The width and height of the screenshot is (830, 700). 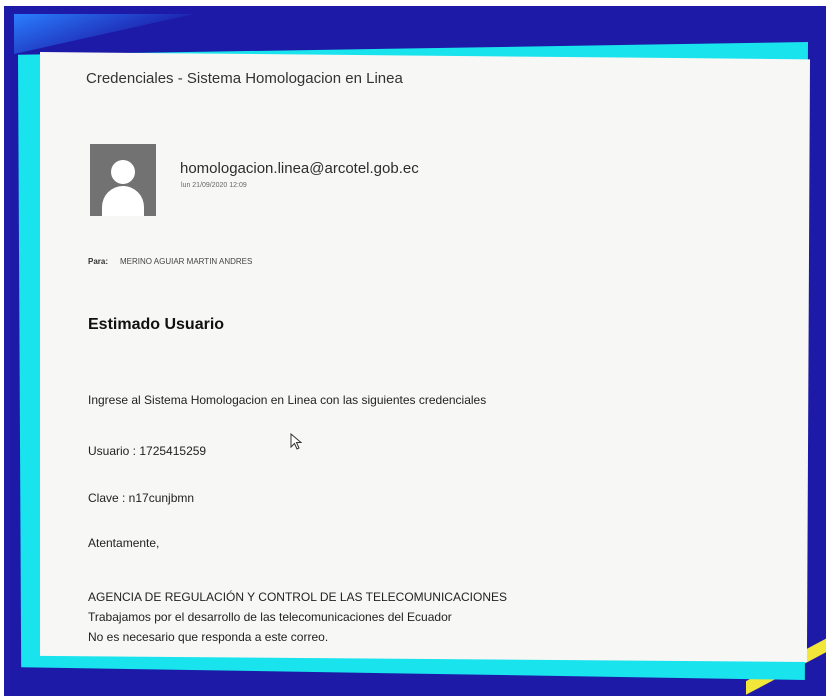 What do you see at coordinates (296, 441) in the screenshot?
I see `mouse-pointer-icon` at bounding box center [296, 441].